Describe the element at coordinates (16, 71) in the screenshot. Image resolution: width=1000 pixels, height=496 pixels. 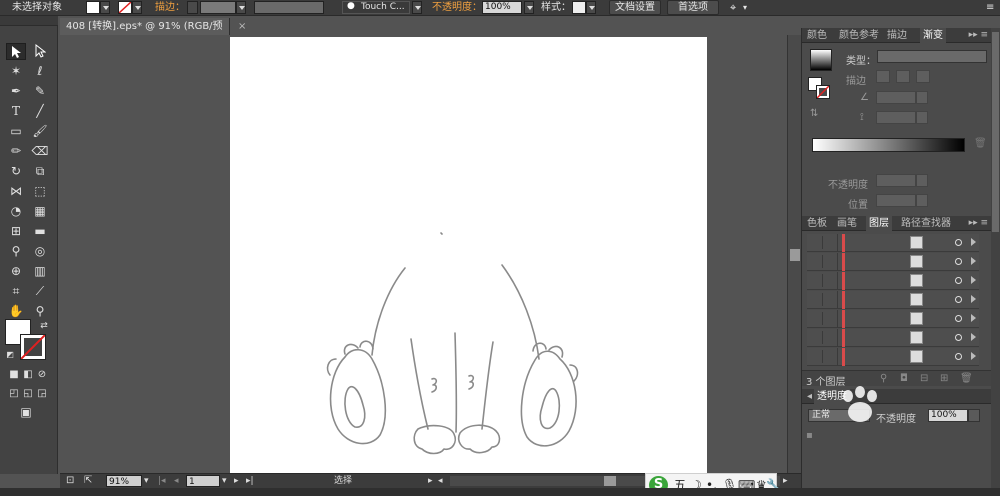
I see `magic-wand-tool-icon: ✶` at that location.